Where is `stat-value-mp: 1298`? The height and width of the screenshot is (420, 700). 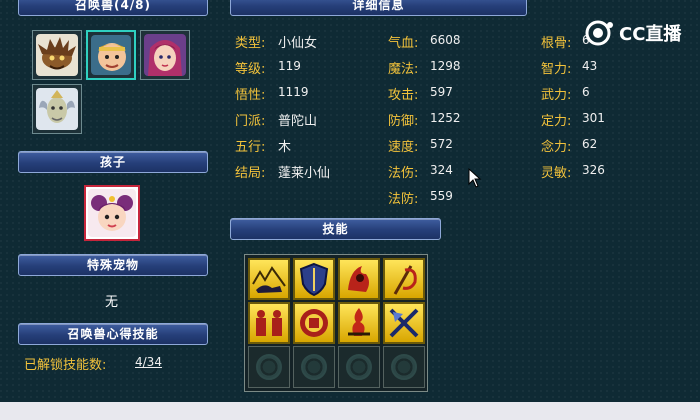 stat-value-mp: 1298 is located at coordinates (445, 66).